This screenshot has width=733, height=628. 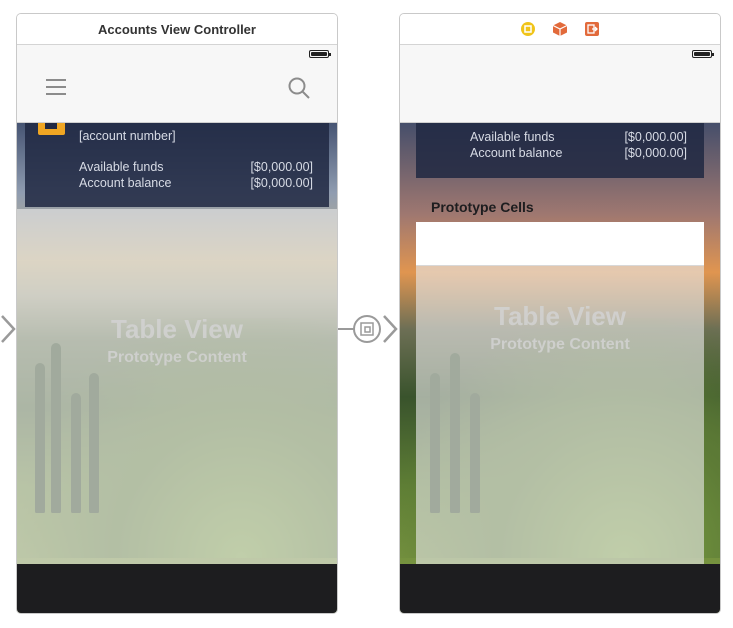 I want to click on scene-dock, so click(x=560, y=29).